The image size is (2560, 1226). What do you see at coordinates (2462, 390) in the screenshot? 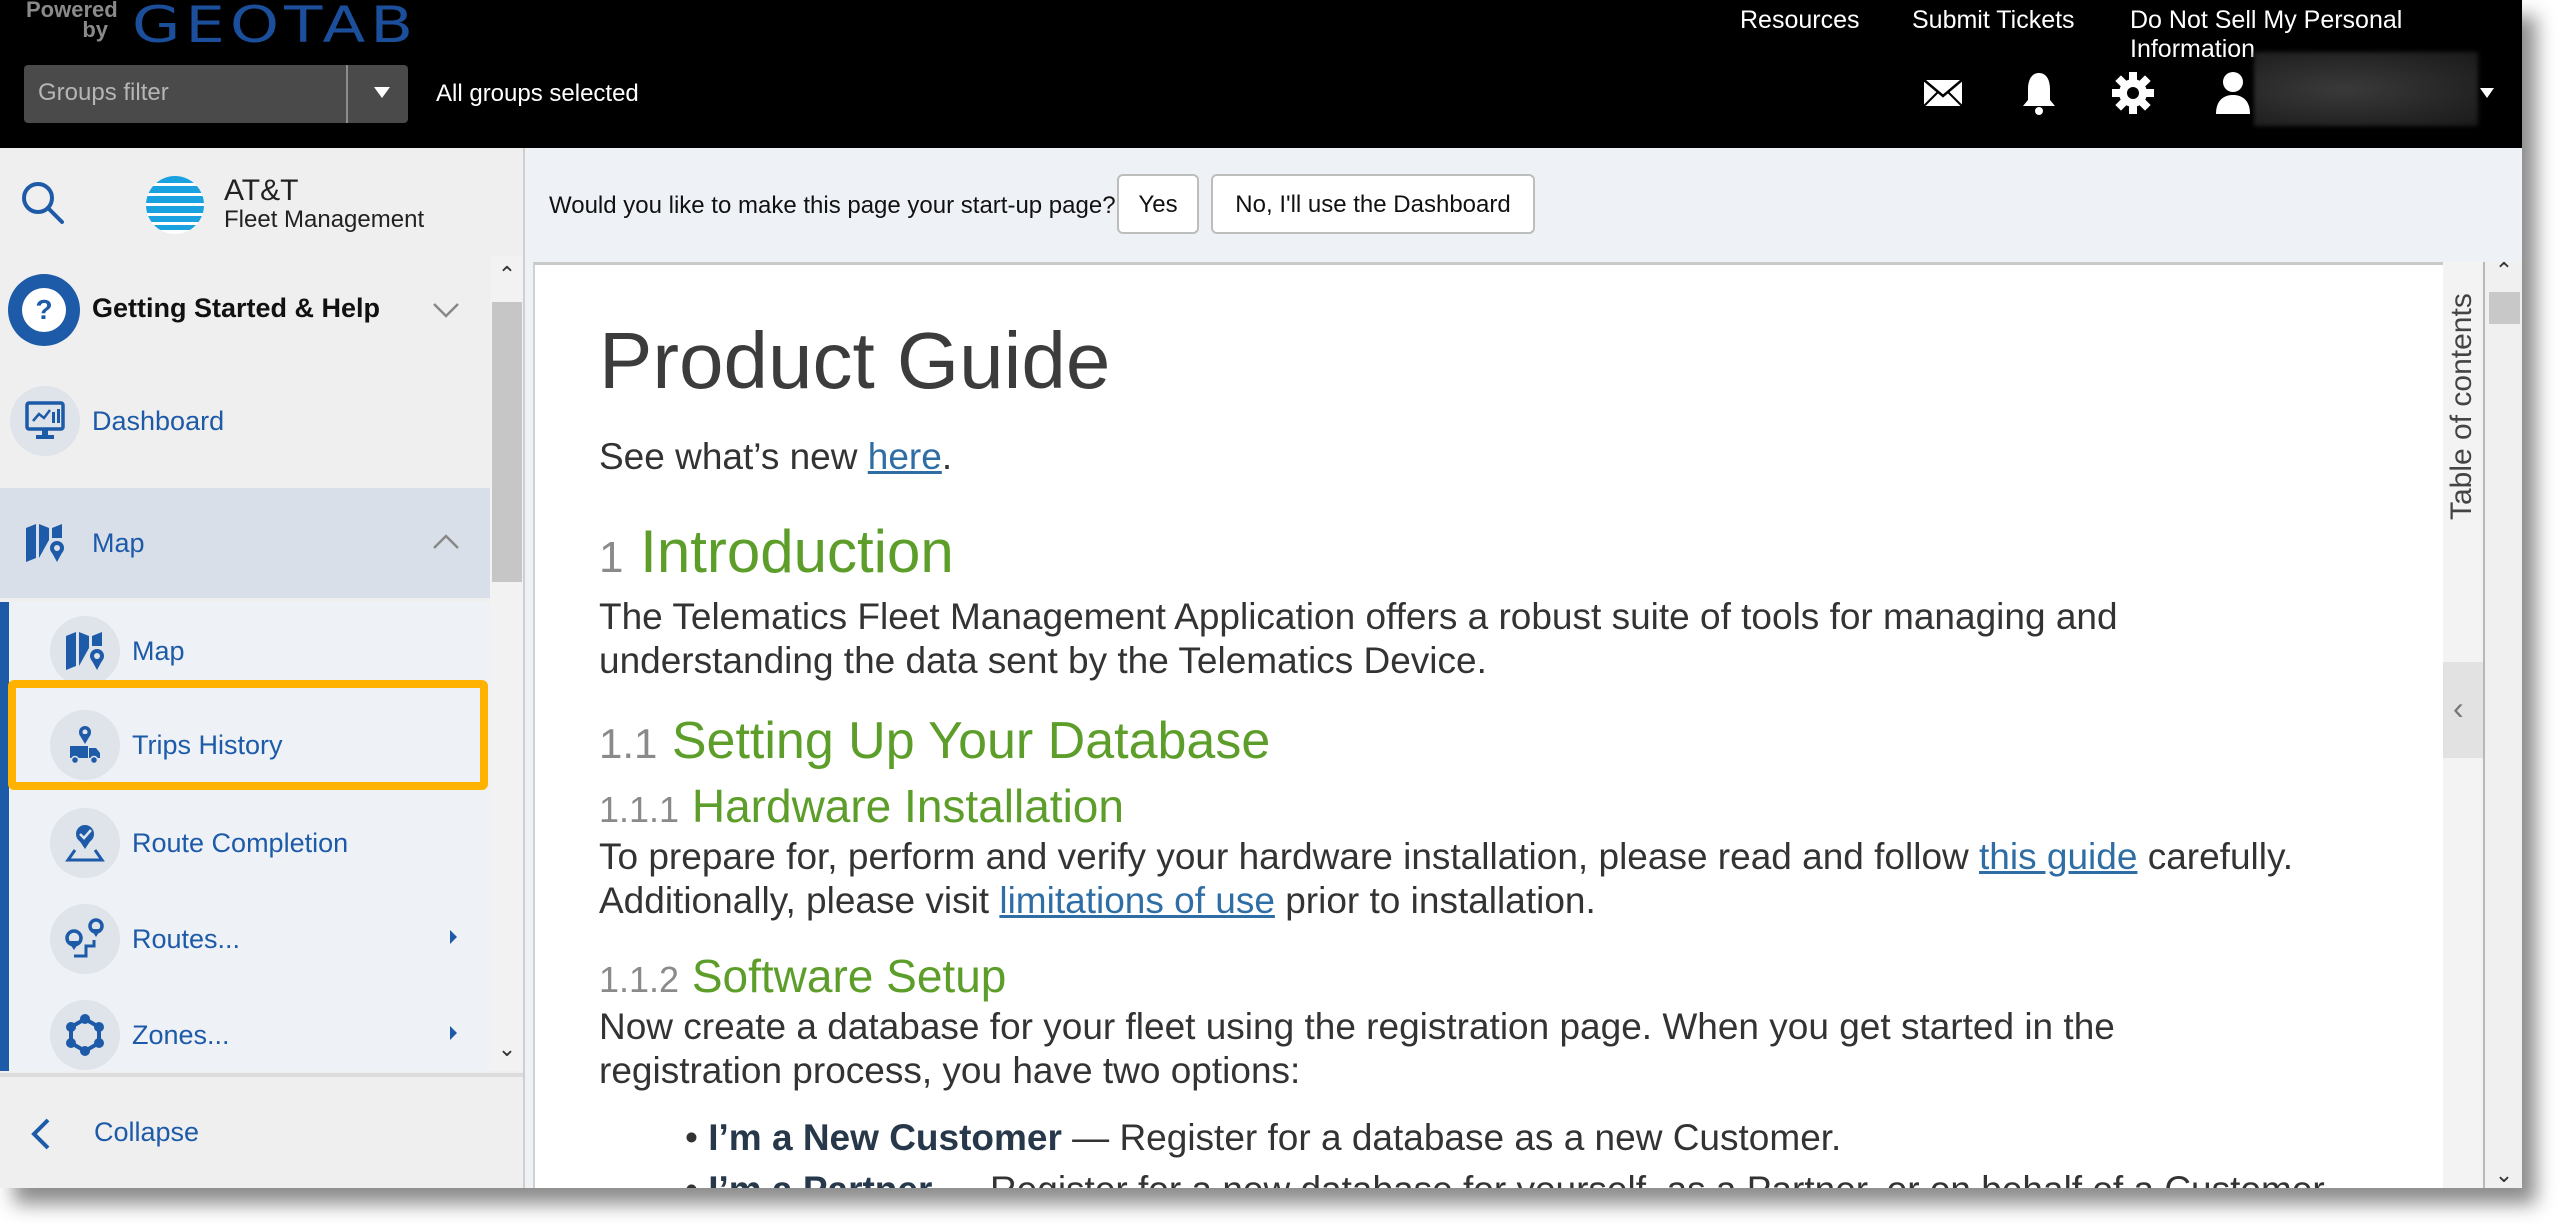
I see `table-of-contents-label: Table of contents` at bounding box center [2462, 390].